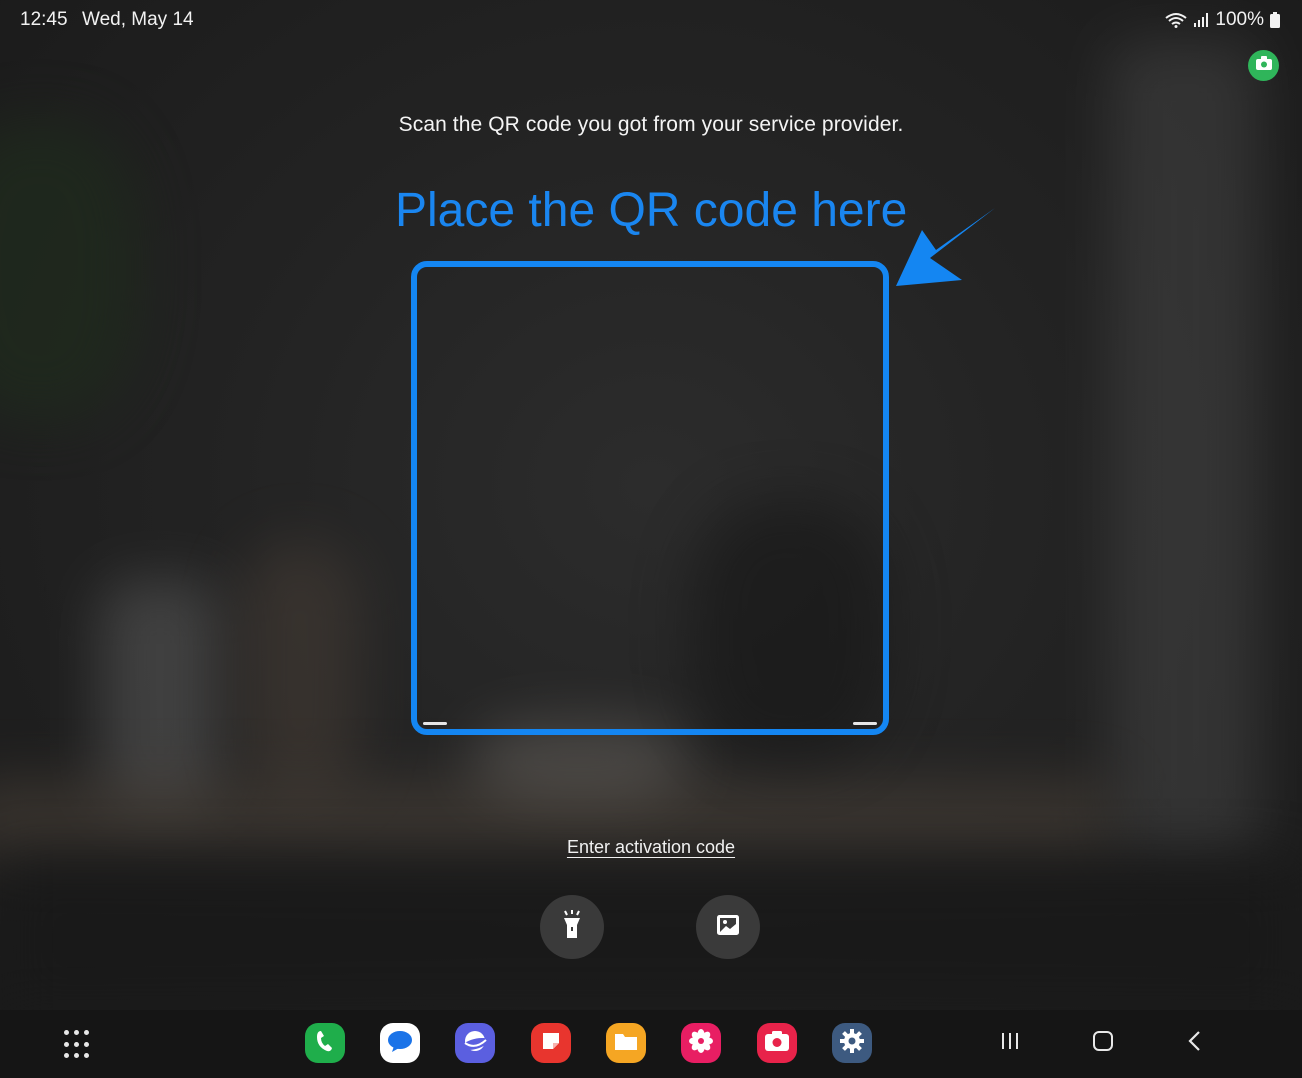  I want to click on app-internet, so click(475, 1043).